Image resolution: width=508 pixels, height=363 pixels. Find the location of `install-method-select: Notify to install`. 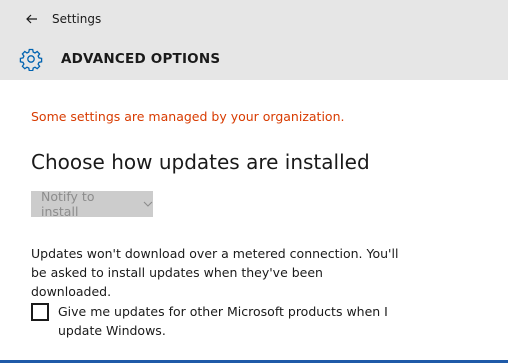

install-method-select: Notify to install is located at coordinates (92, 204).